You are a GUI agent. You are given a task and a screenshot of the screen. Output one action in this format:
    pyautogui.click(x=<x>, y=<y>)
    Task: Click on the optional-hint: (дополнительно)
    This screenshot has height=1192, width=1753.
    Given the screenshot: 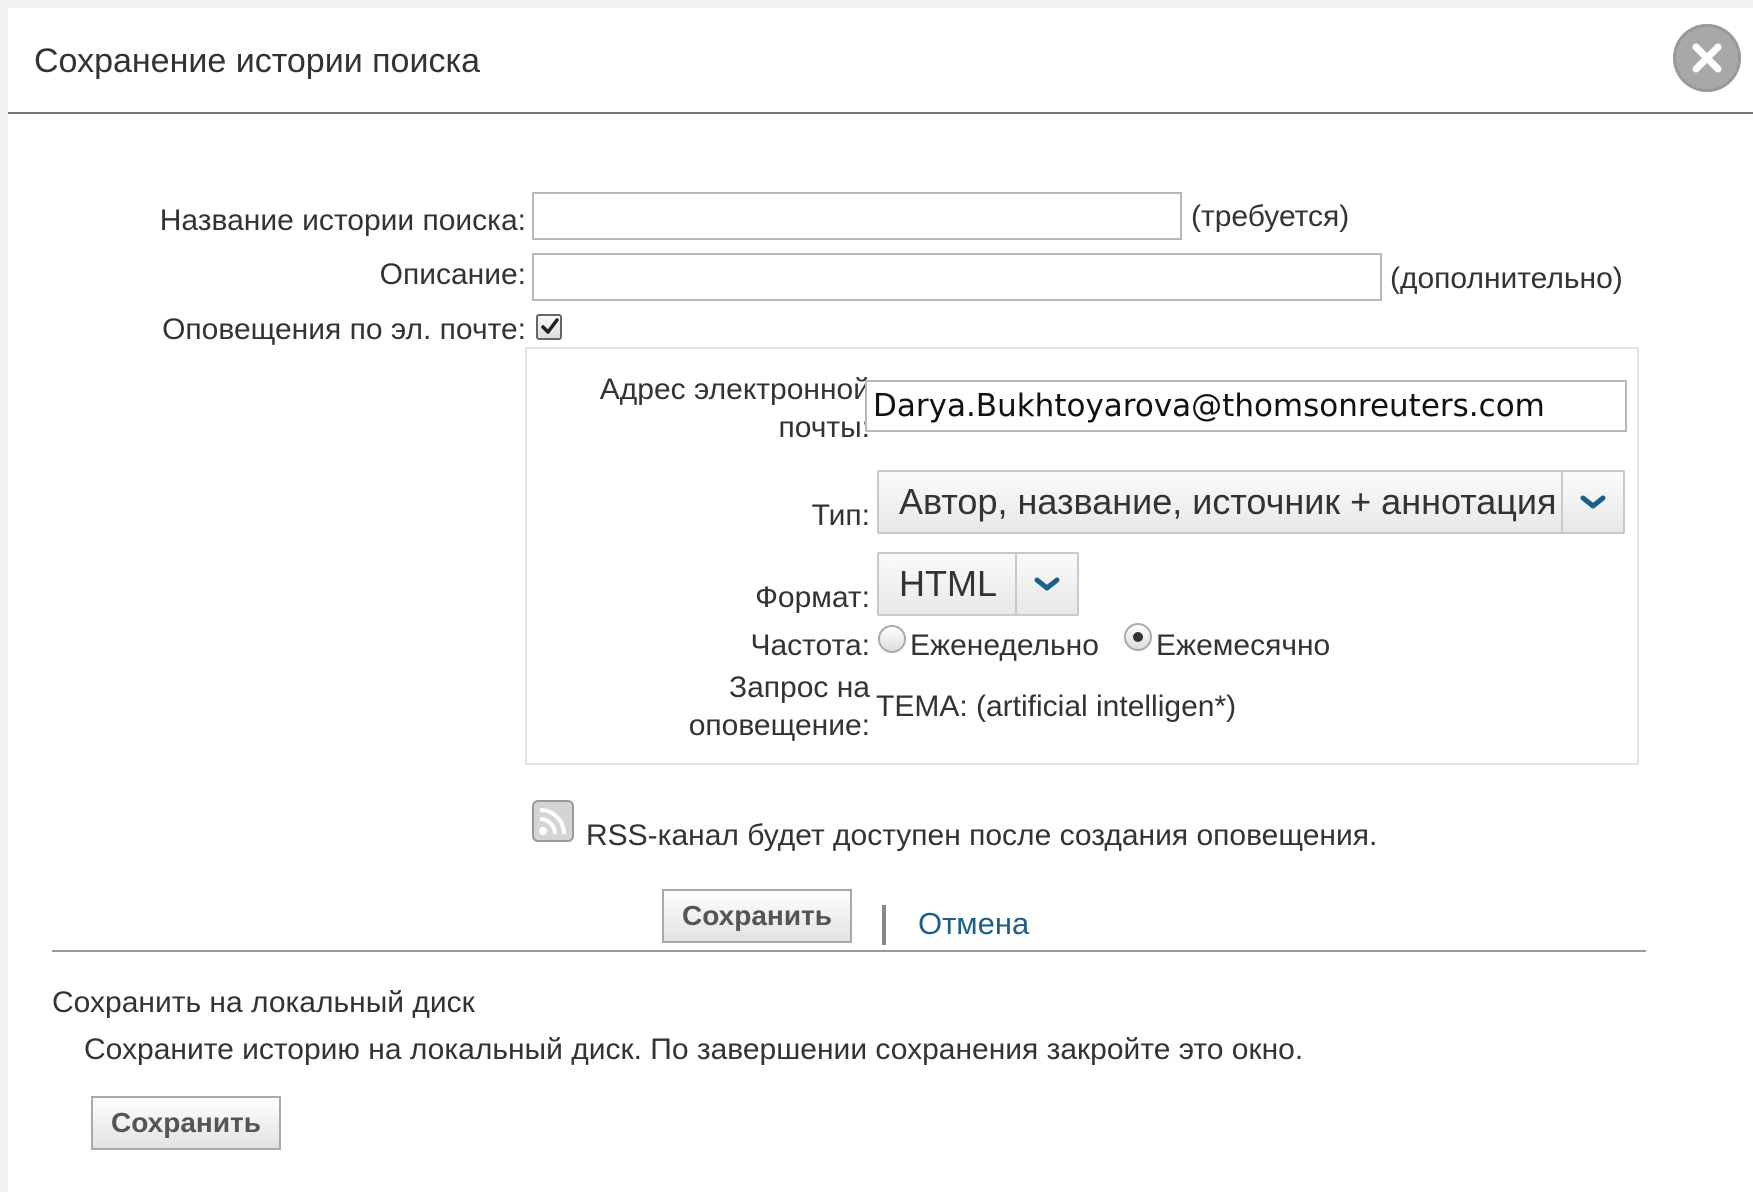 What is the action you would take?
    pyautogui.click(x=1506, y=278)
    